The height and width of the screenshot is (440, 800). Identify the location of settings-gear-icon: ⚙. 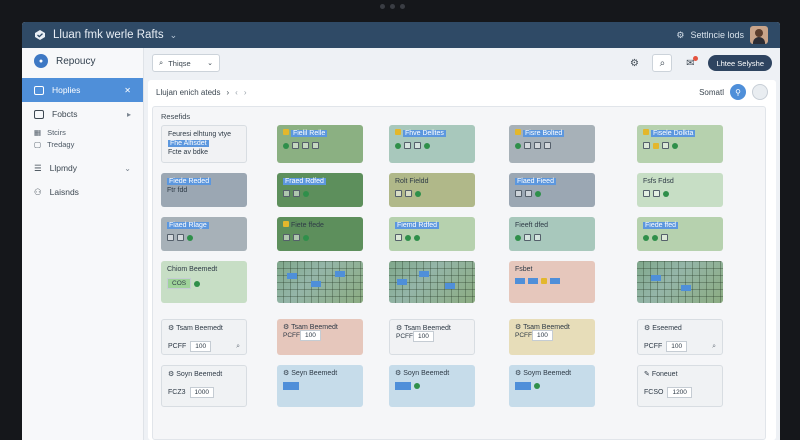
(680, 35).